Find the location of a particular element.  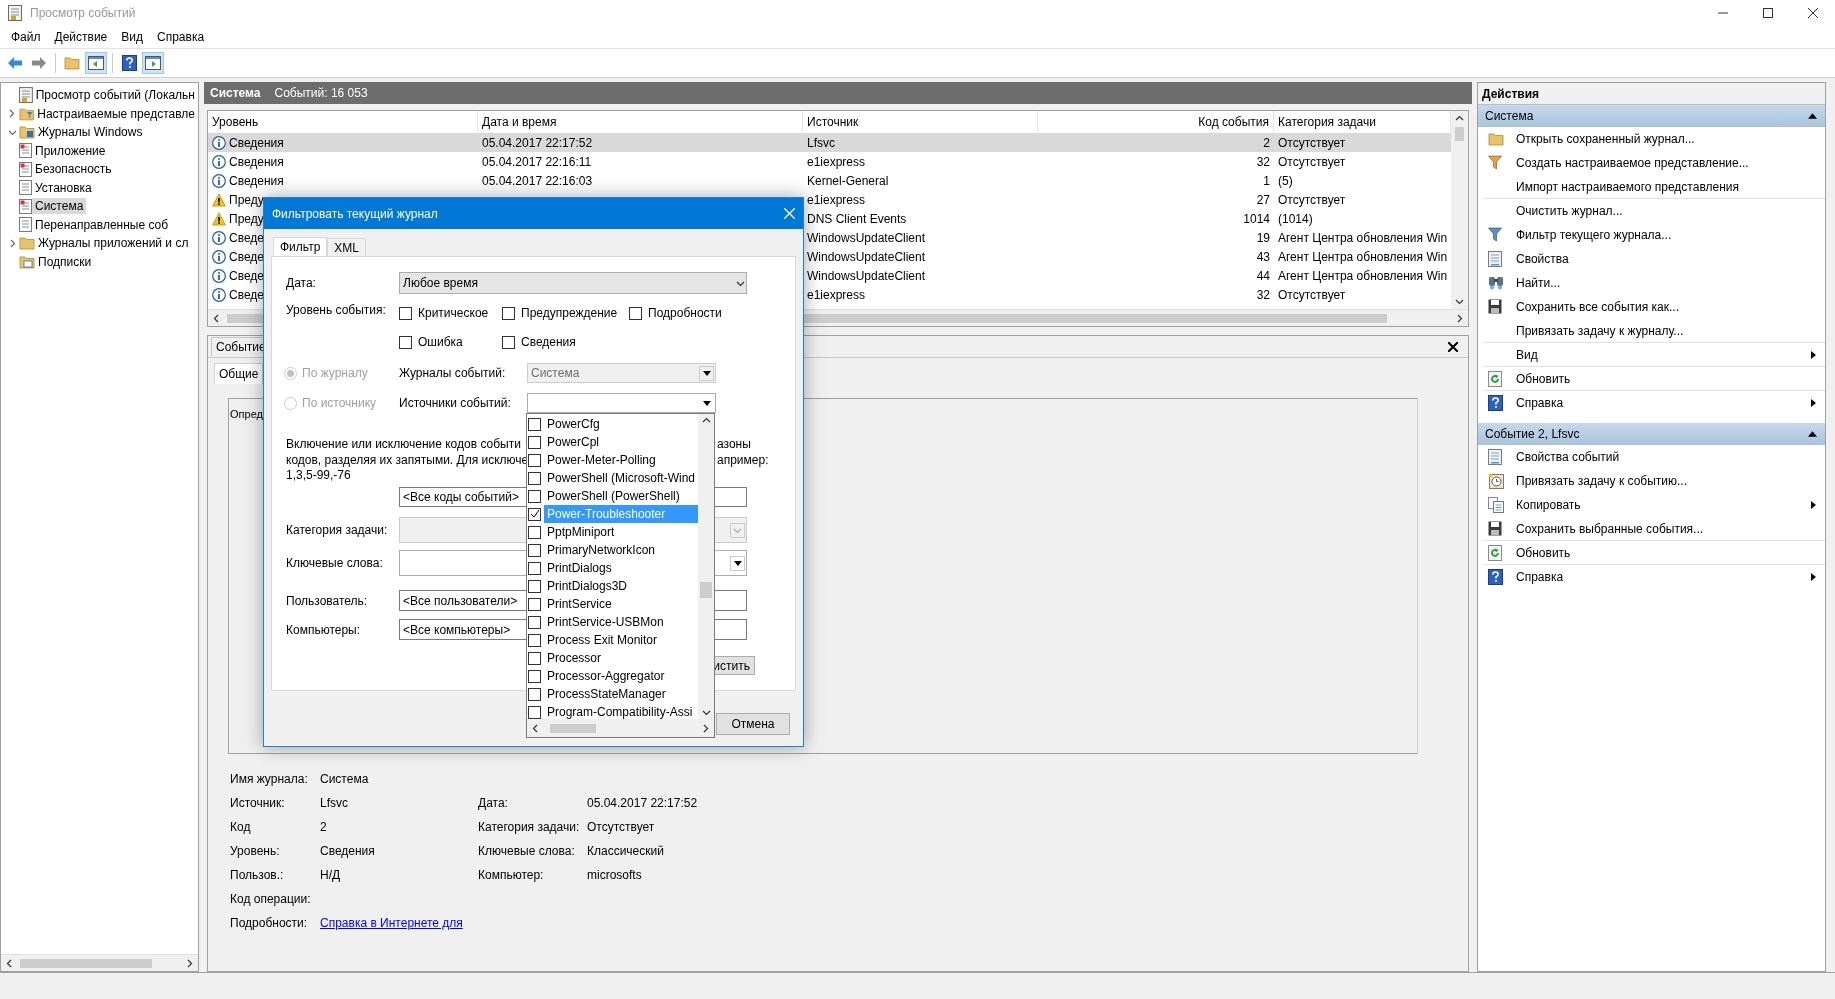

field-label: Уровень: is located at coordinates (255, 851).